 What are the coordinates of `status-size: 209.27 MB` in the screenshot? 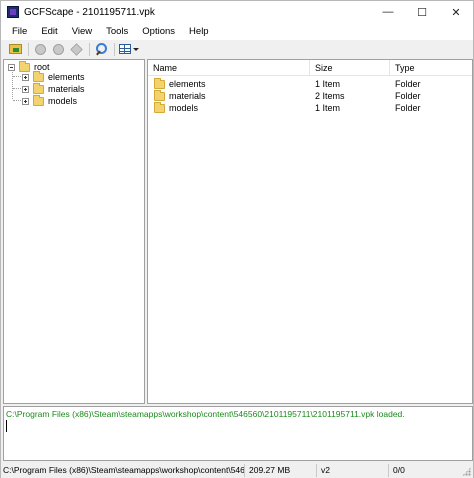 It's located at (281, 470).